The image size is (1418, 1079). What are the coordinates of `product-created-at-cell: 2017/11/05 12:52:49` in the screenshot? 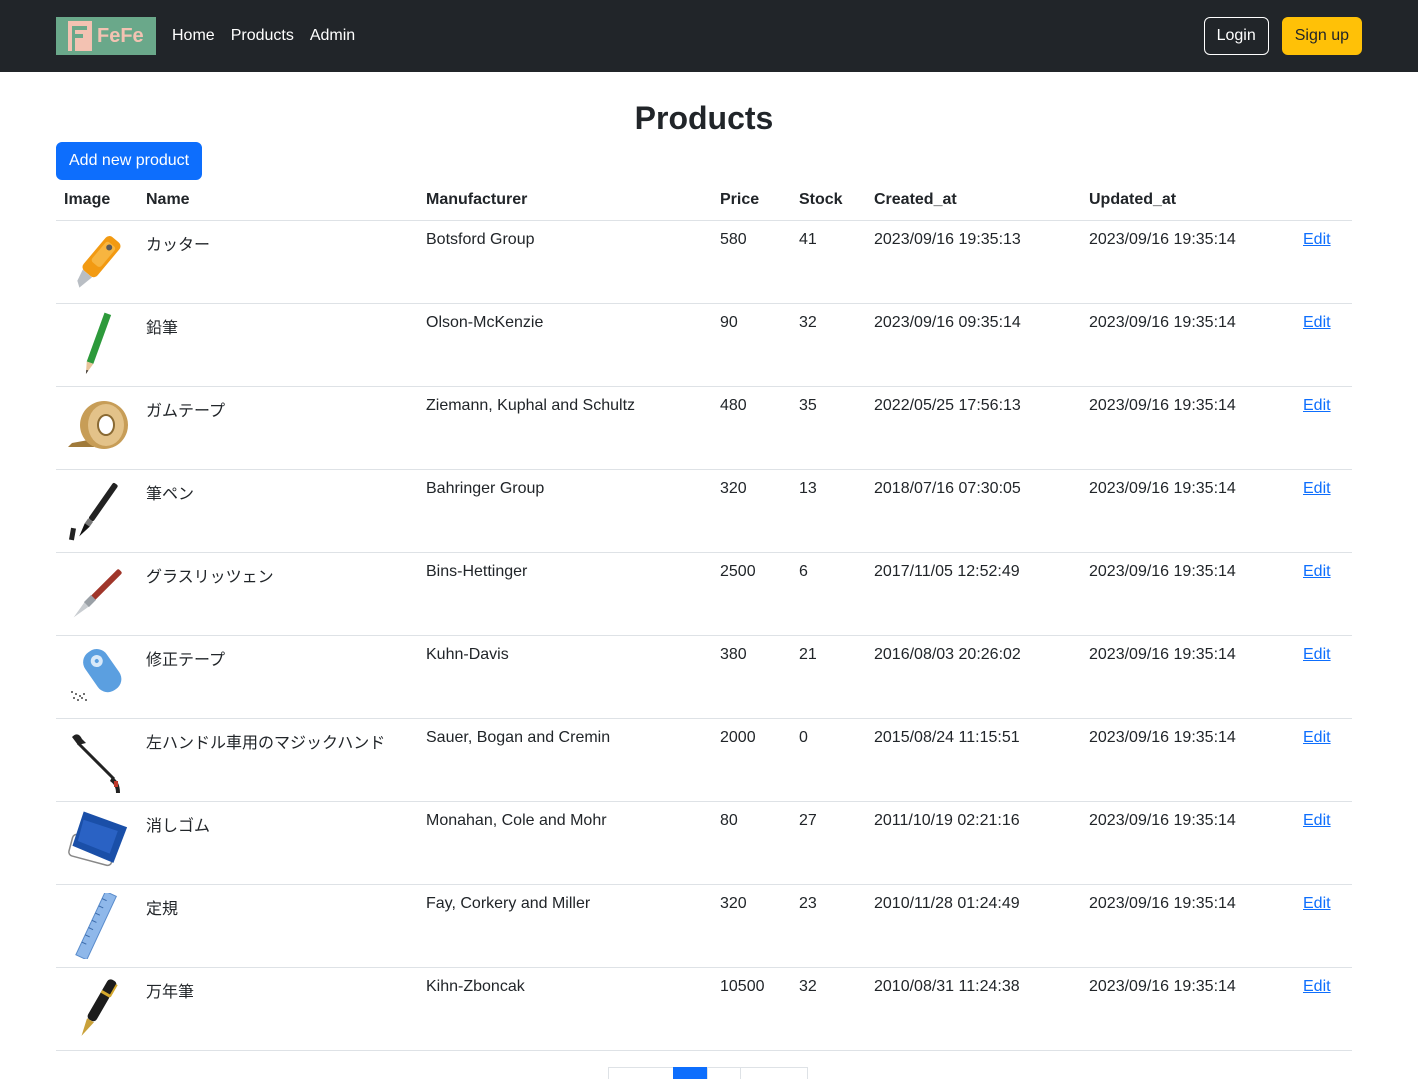 It's located at (973, 594).